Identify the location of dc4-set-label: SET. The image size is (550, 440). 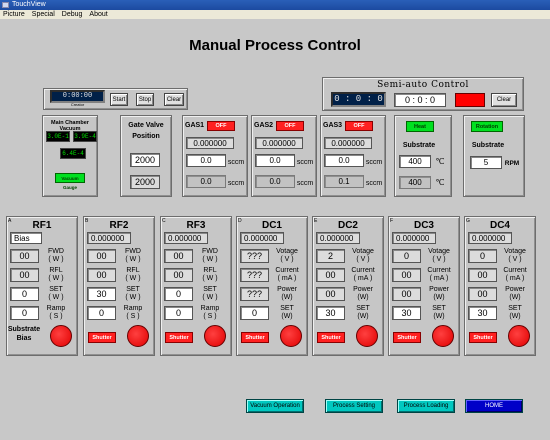
(515, 308).